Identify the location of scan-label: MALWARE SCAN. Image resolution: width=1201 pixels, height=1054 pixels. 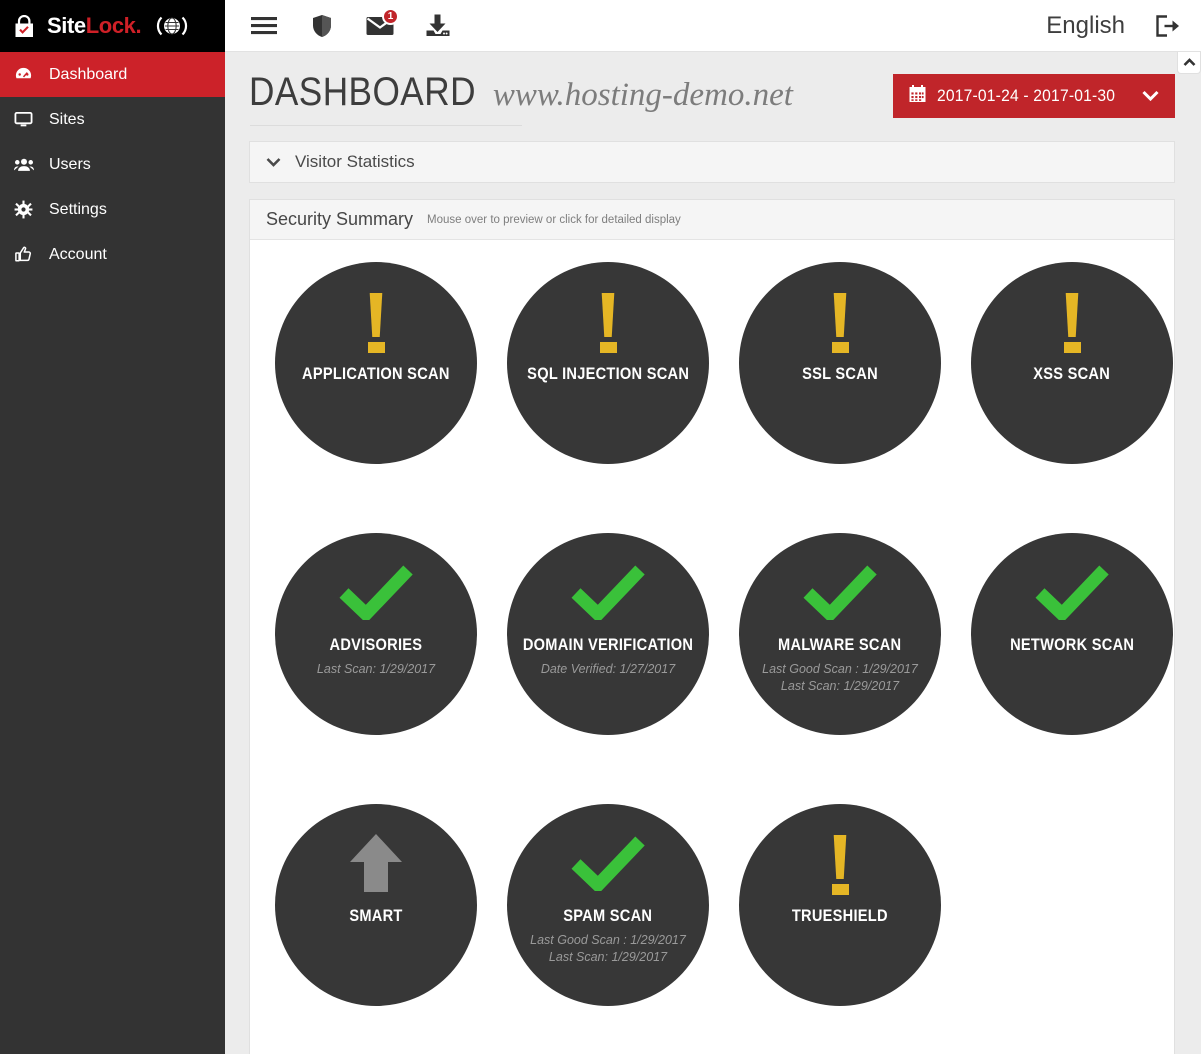
(840, 644).